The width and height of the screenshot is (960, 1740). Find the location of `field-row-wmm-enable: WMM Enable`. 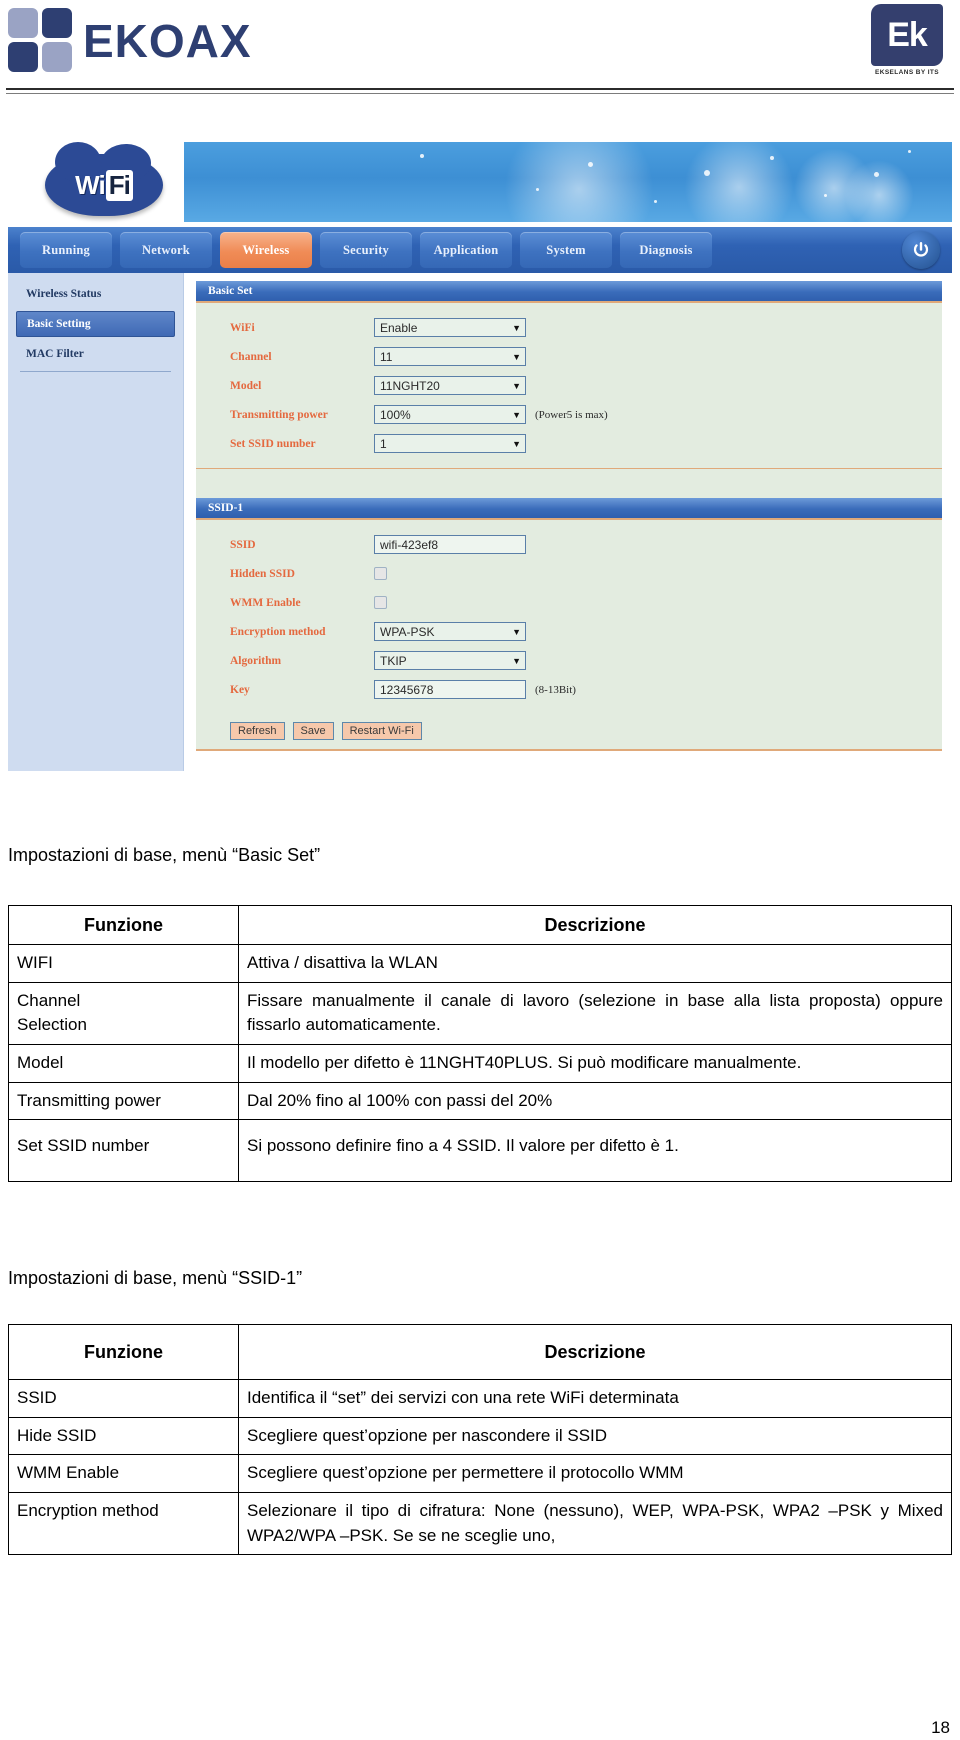

field-row-wmm-enable: WMM Enable is located at coordinates (569, 602).